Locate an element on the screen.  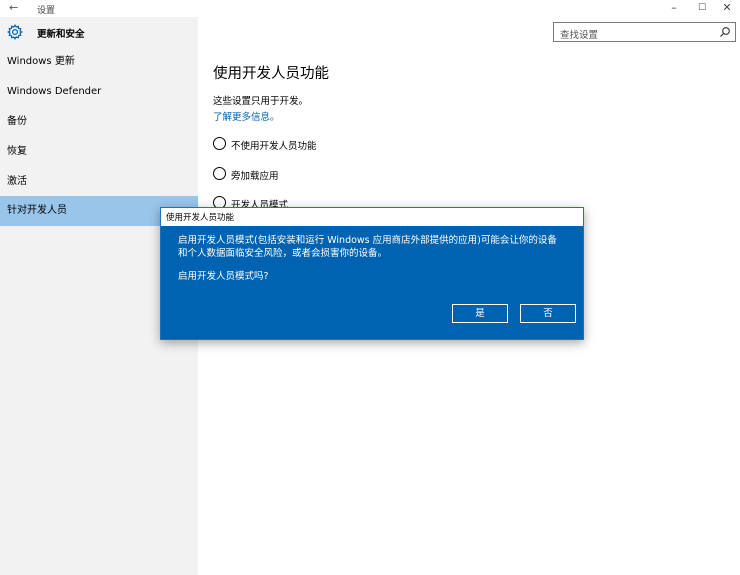
dialog-question: 启用开发人员模式吗? is located at coordinates (223, 276).